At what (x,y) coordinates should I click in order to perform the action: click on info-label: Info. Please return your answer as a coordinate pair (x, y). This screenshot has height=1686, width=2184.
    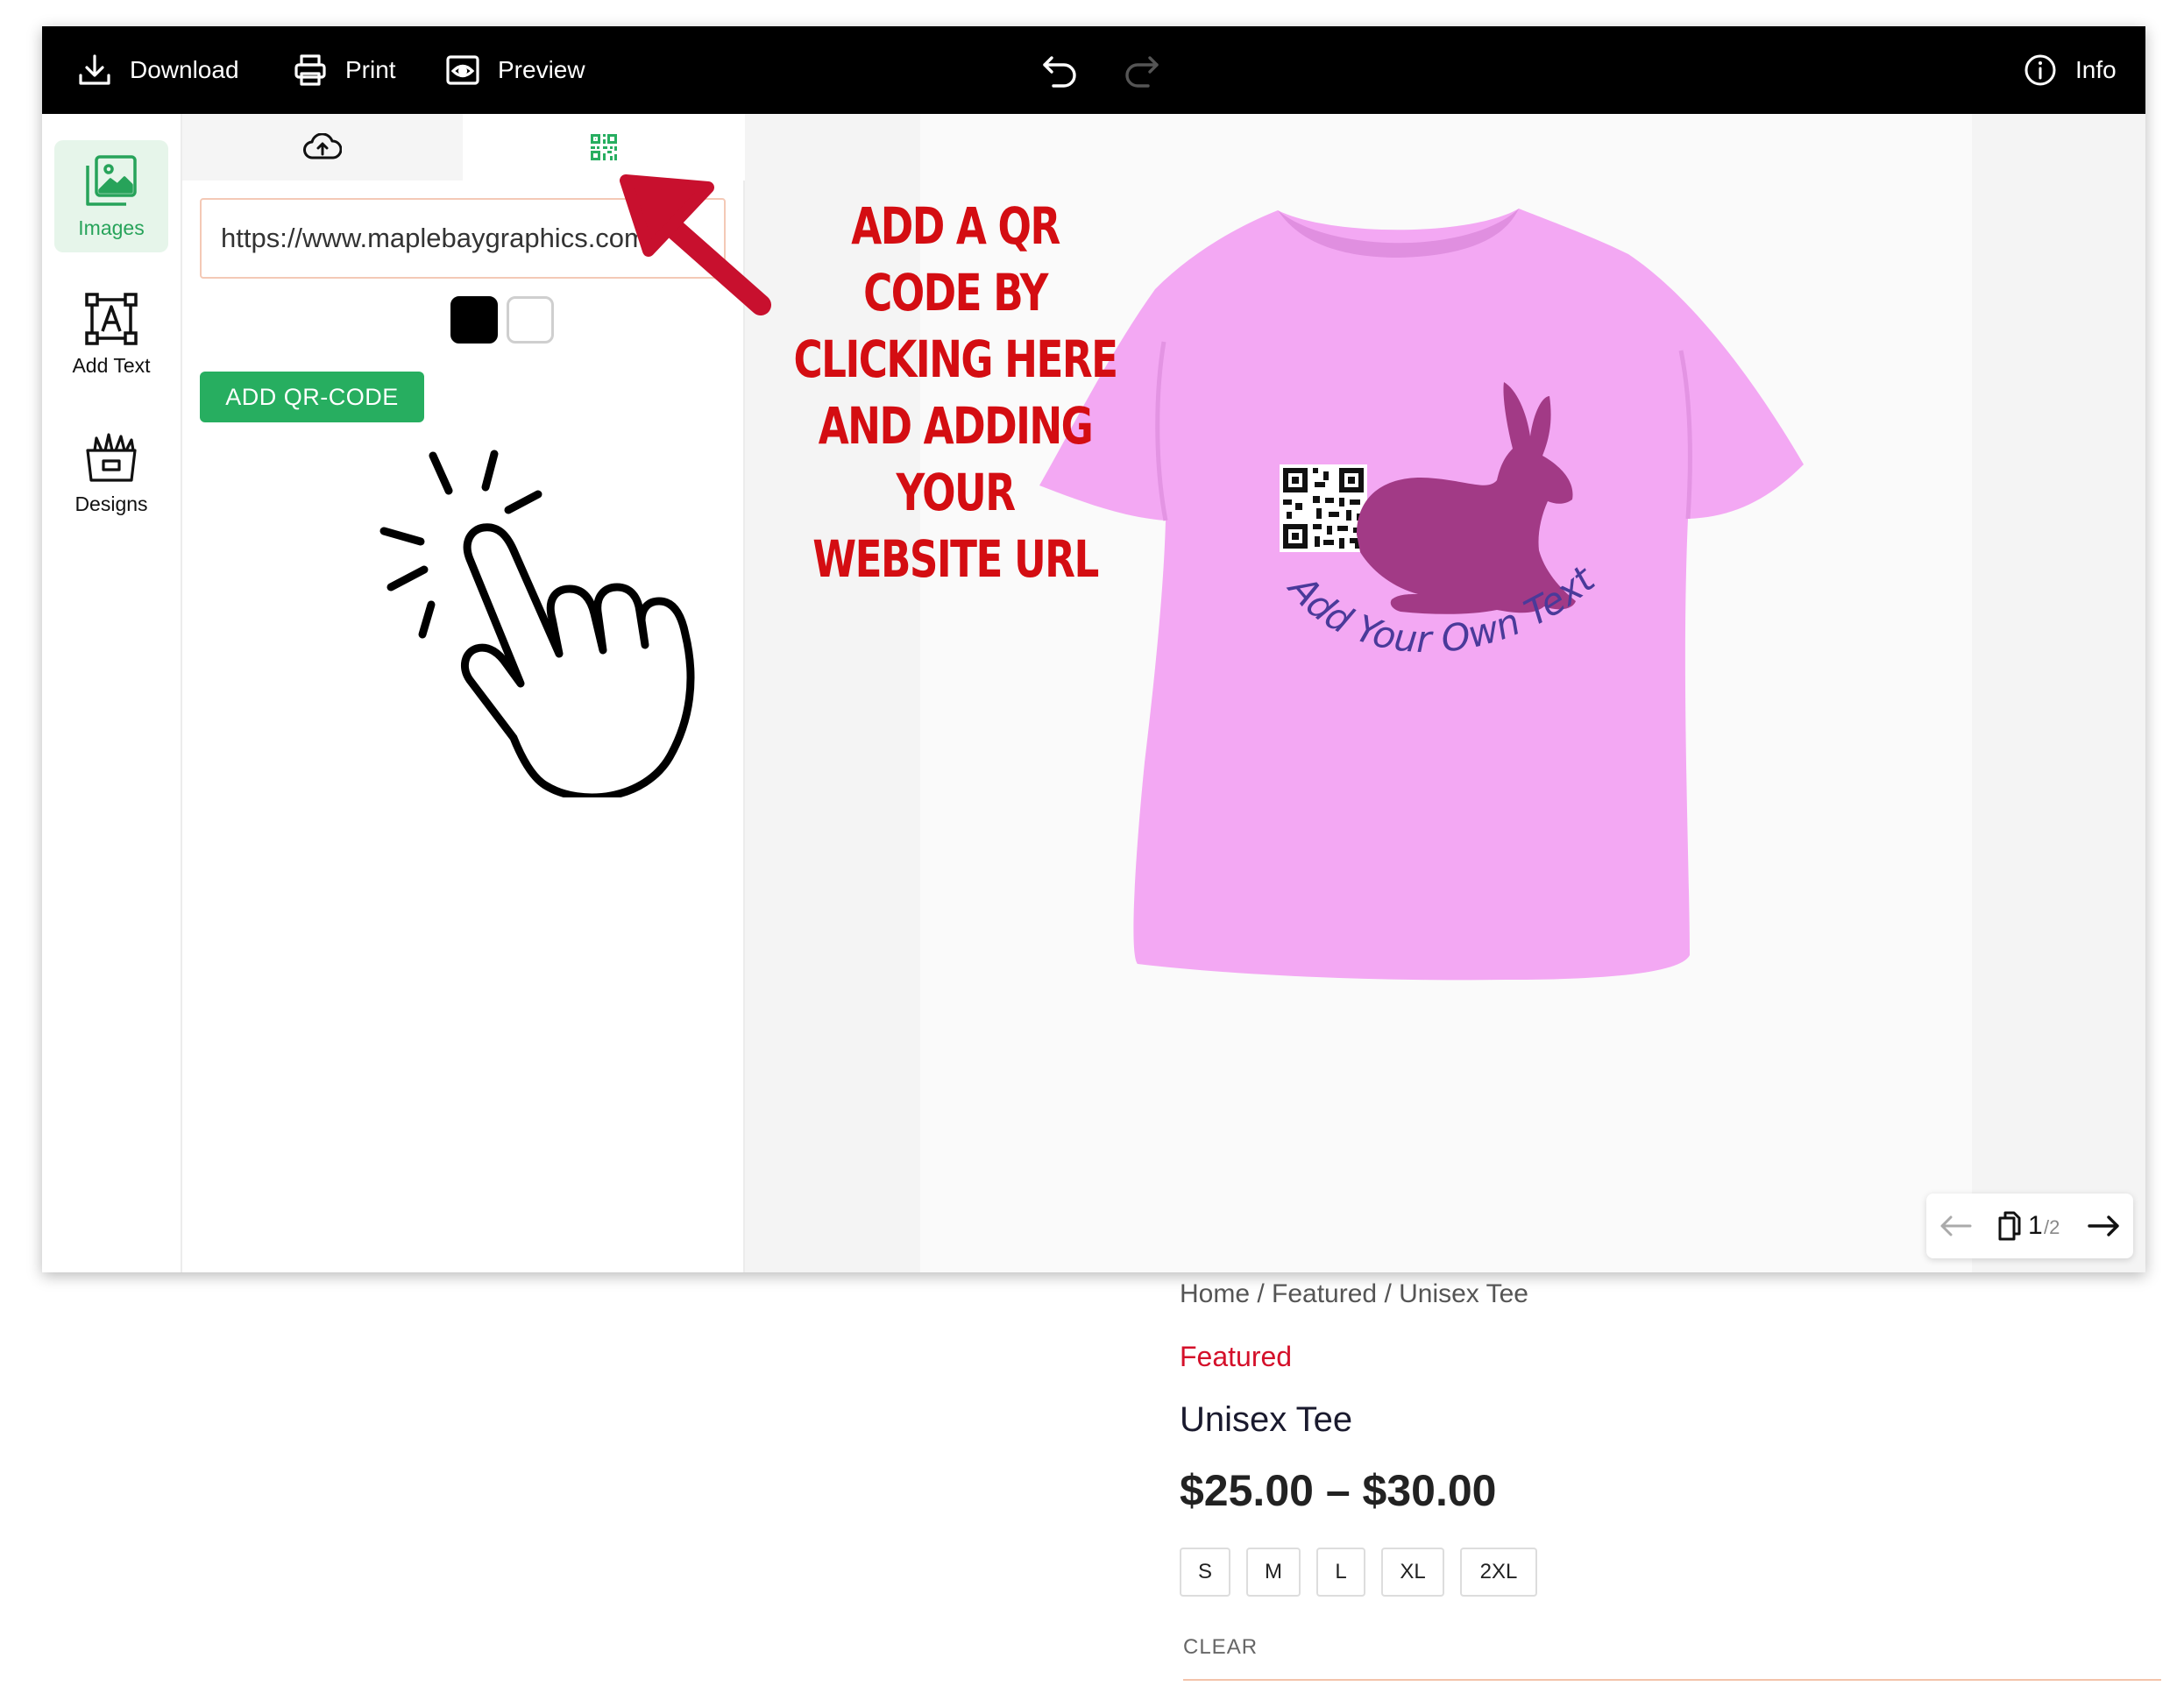
    Looking at the image, I should click on (2096, 69).